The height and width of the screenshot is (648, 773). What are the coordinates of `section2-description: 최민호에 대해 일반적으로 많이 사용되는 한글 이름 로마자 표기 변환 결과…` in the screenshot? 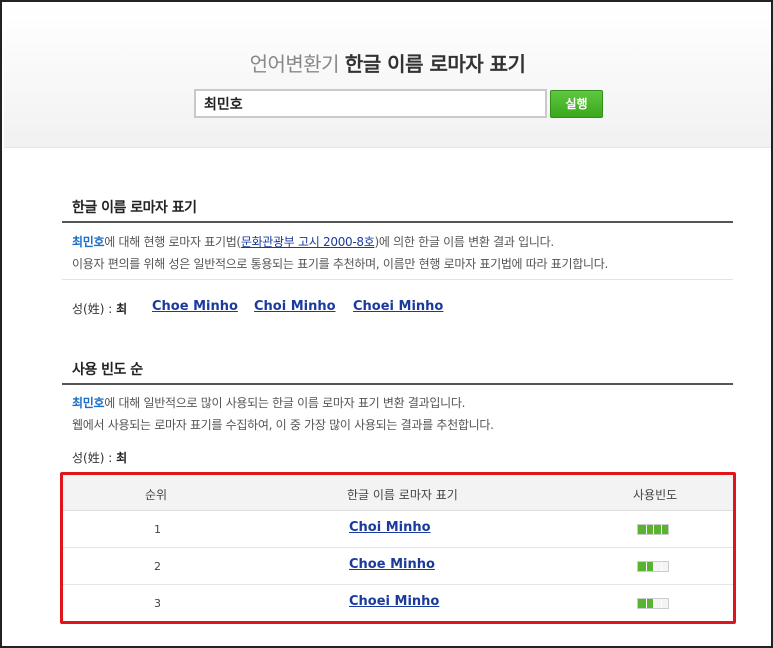 It's located at (283, 414).